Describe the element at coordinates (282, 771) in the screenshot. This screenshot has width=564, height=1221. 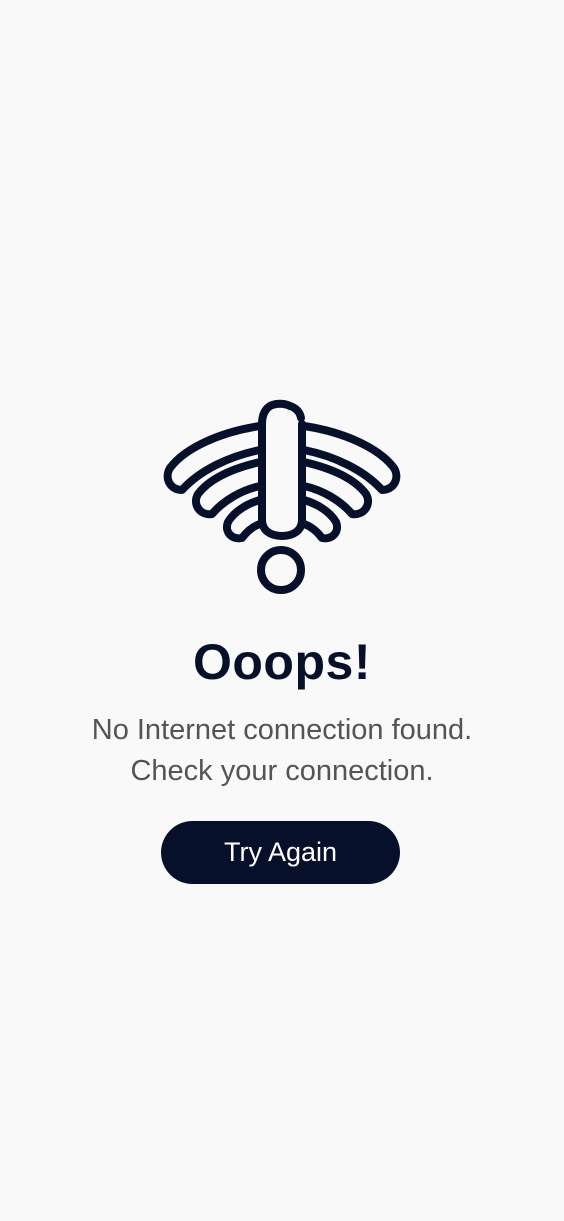
I see `error-message-line-2: Check your connection.` at that location.